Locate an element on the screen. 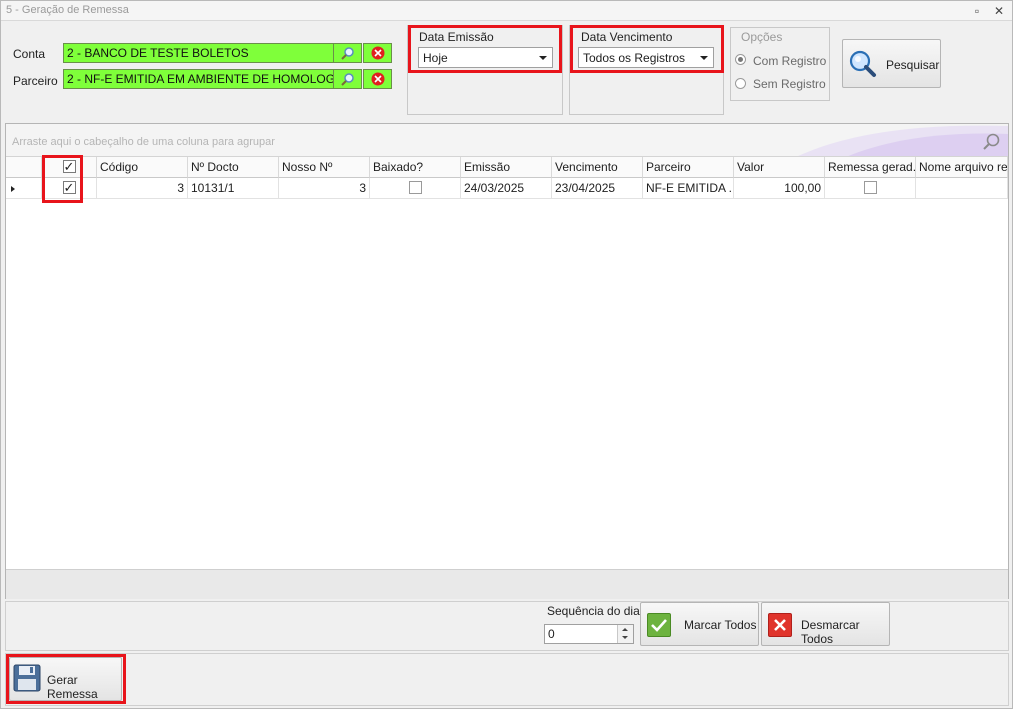 This screenshot has height=709, width=1013. spin-down-icon is located at coordinates (625, 637).